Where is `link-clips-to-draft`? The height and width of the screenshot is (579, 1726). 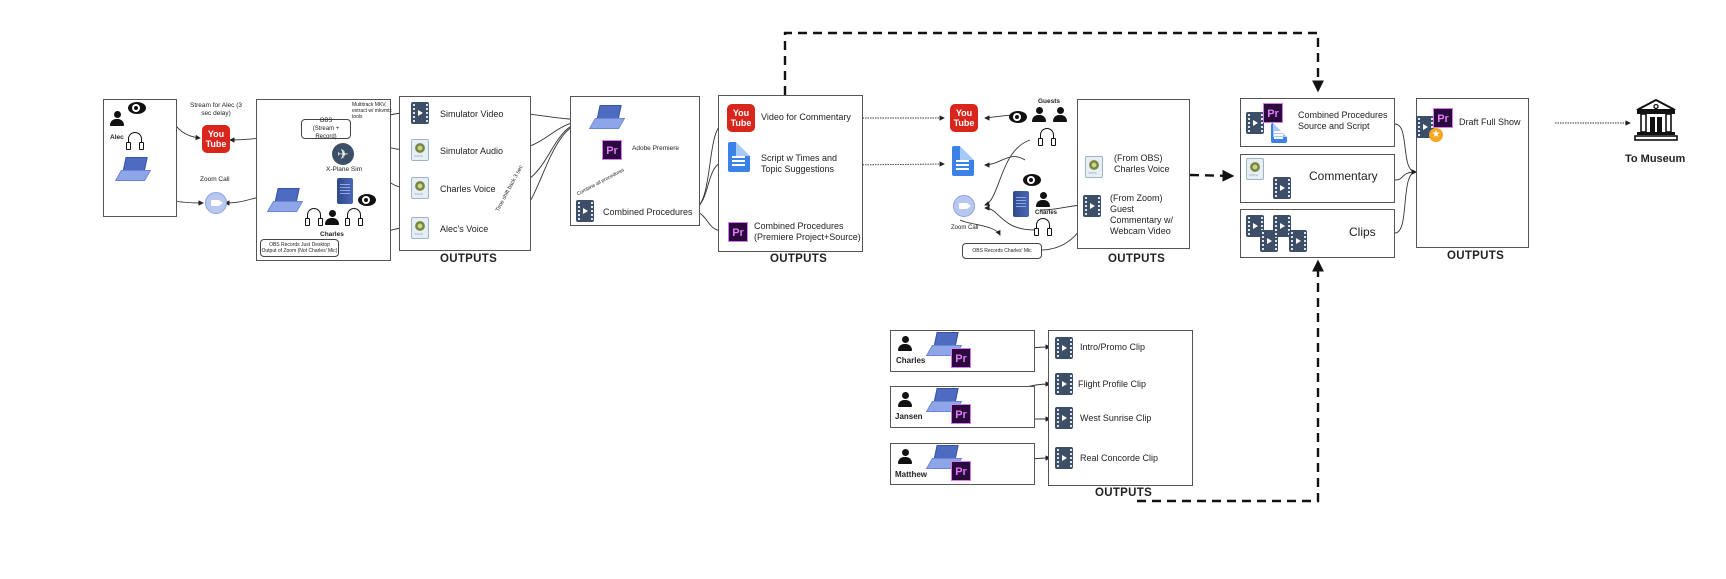 link-clips-to-draft is located at coordinates (1405, 201).